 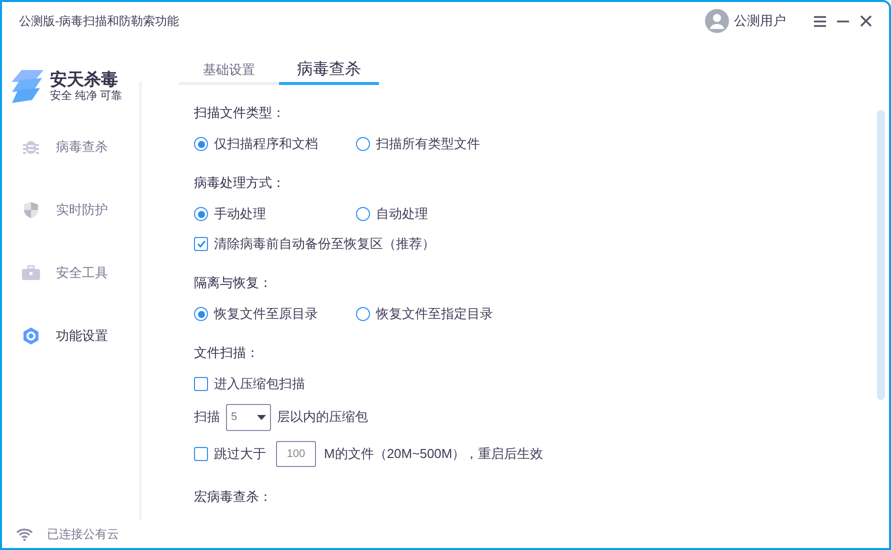 I want to click on shield-icon, so click(x=31, y=209).